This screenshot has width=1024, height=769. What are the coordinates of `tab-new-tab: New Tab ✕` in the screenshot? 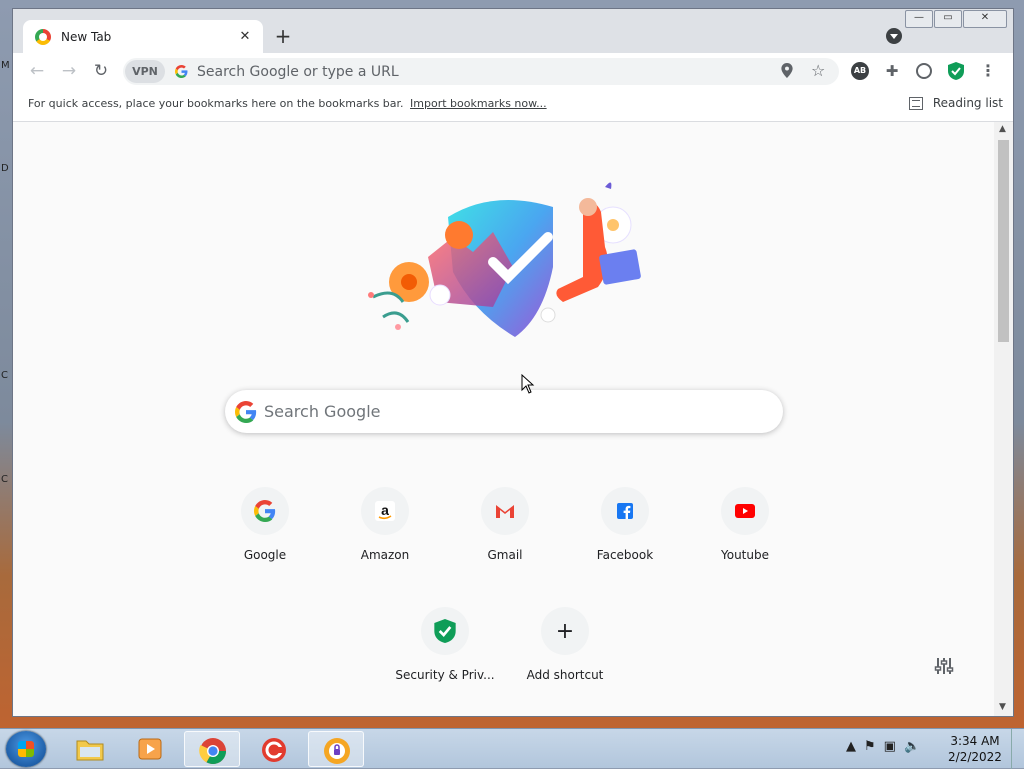 It's located at (143, 36).